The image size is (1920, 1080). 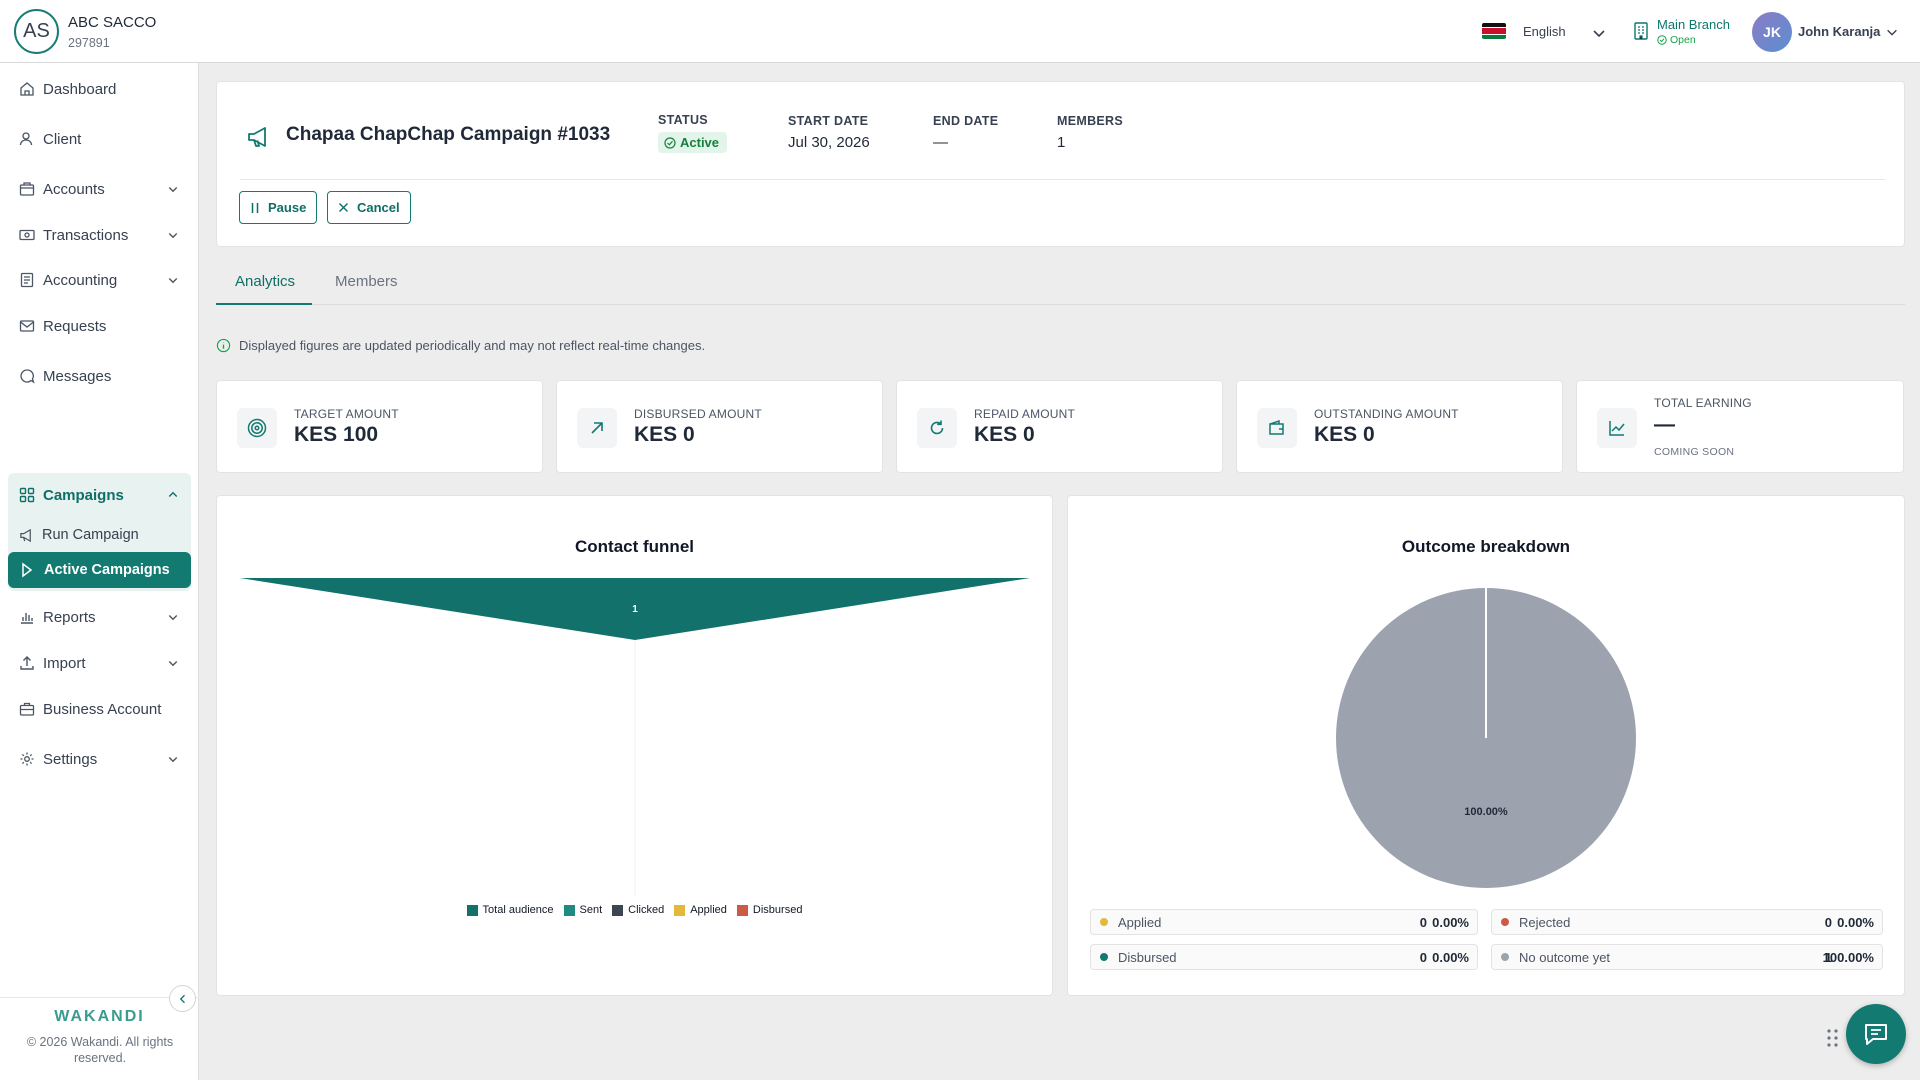 I want to click on legend-label: Applied, so click(x=708, y=910).